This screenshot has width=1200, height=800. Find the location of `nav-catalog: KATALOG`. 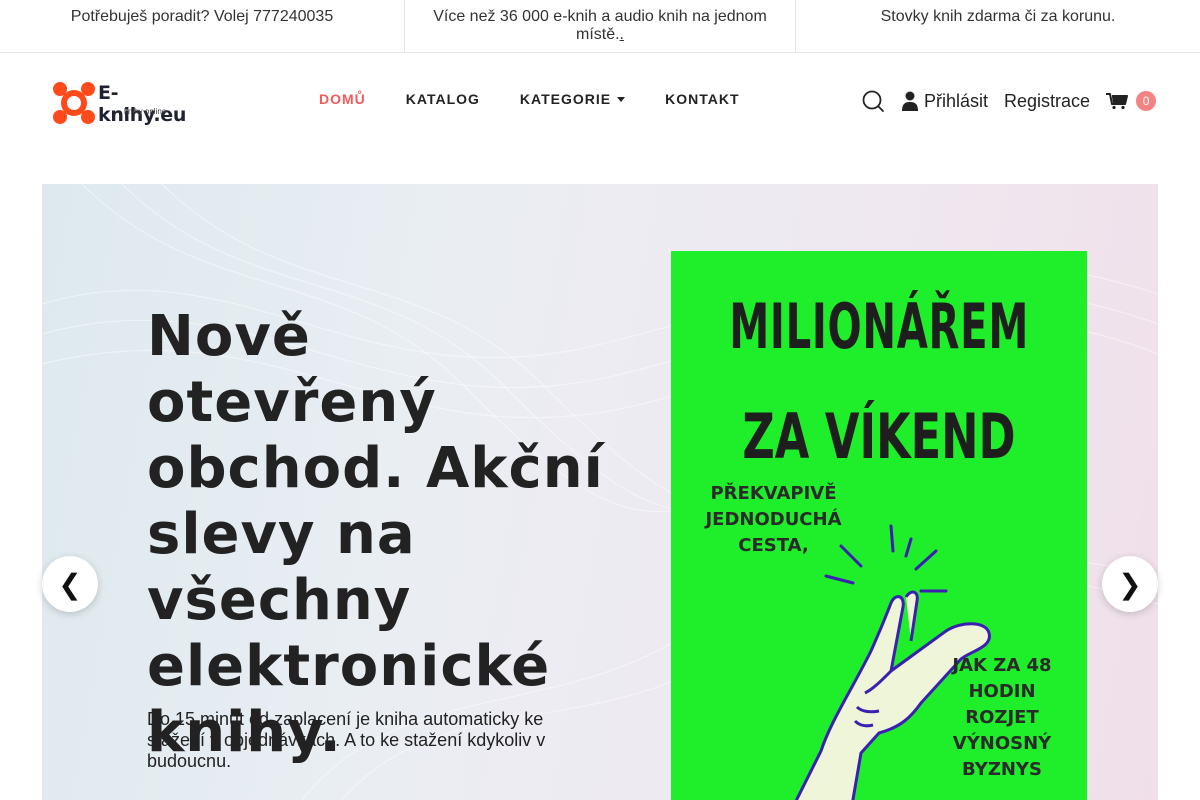

nav-catalog: KATALOG is located at coordinates (443, 99).